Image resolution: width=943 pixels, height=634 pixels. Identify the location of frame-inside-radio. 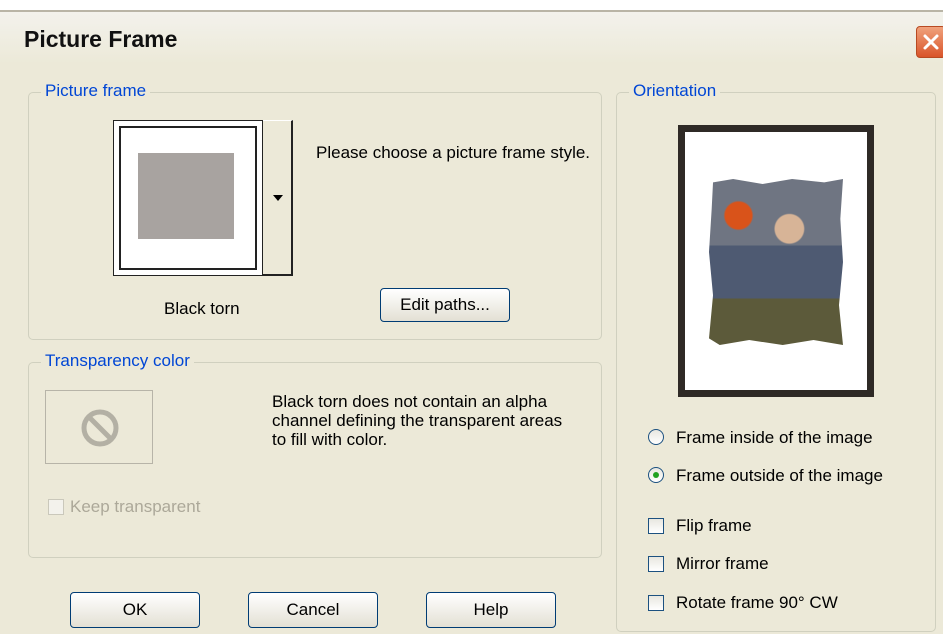
(656, 437).